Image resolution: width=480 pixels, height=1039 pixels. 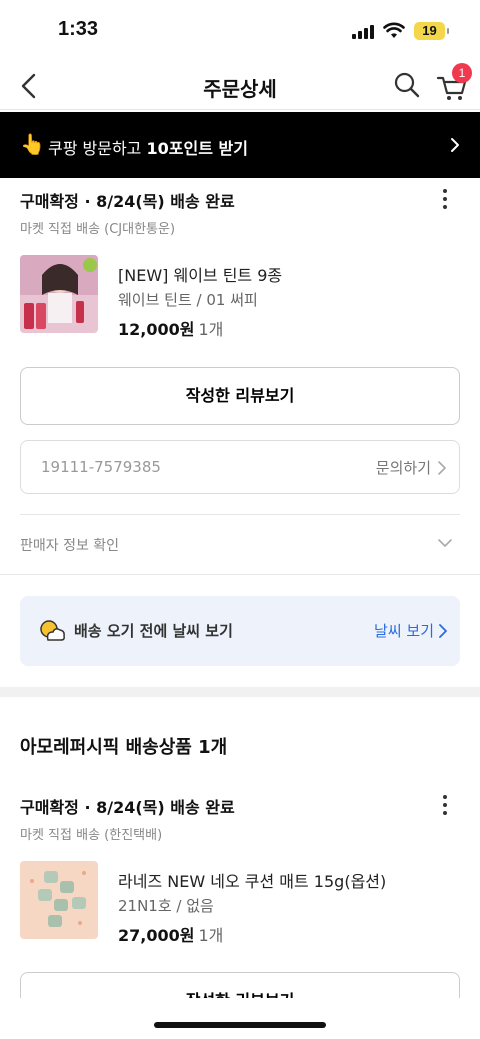 What do you see at coordinates (431, 31) in the screenshot?
I see `battery-indicator: 19` at bounding box center [431, 31].